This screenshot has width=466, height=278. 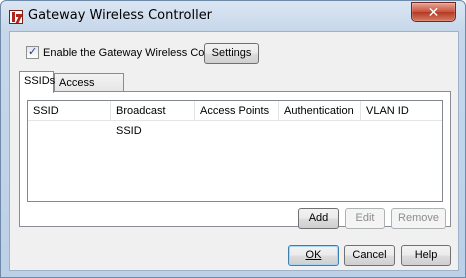 What do you see at coordinates (89, 90) in the screenshot?
I see `tab-access-points: Access Points` at bounding box center [89, 90].